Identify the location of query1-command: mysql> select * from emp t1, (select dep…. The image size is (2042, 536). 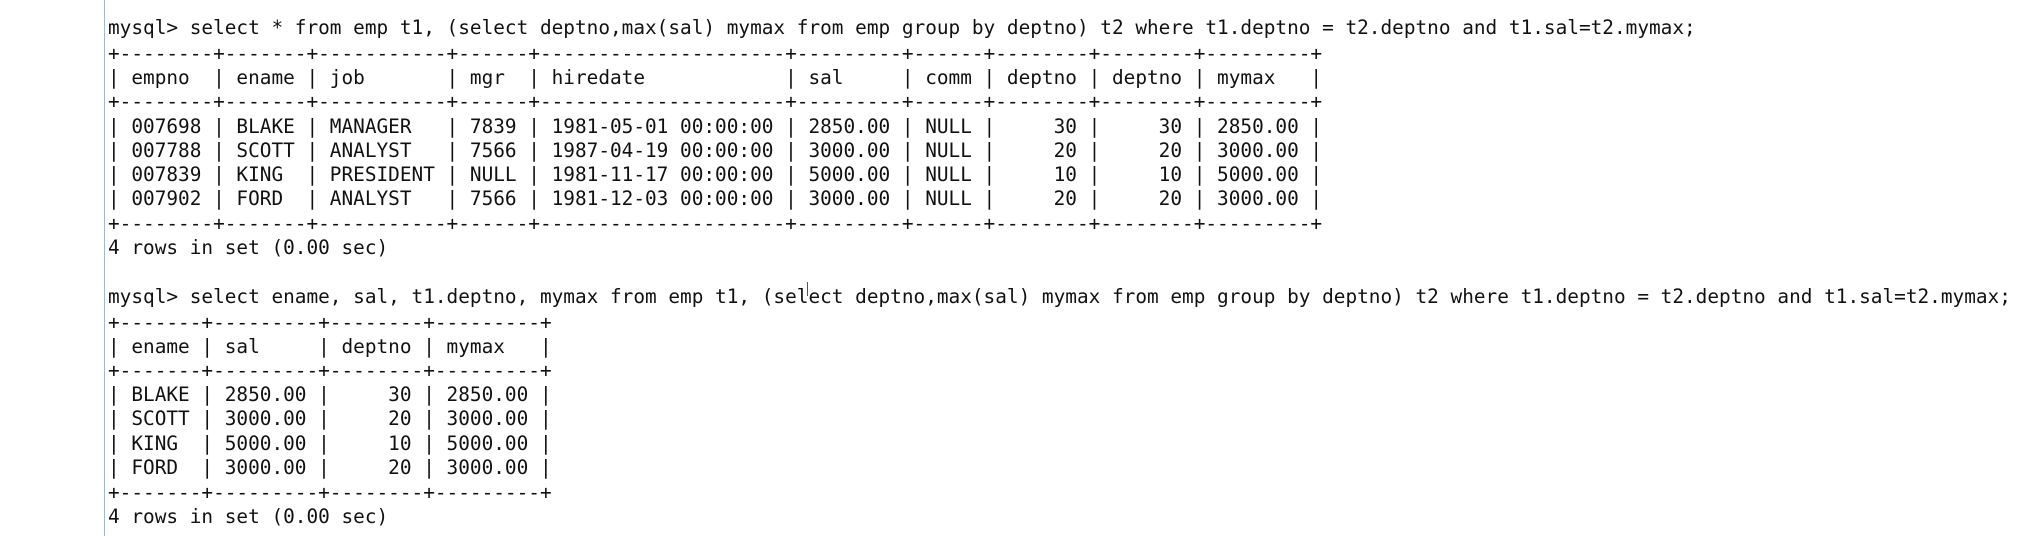
(902, 27).